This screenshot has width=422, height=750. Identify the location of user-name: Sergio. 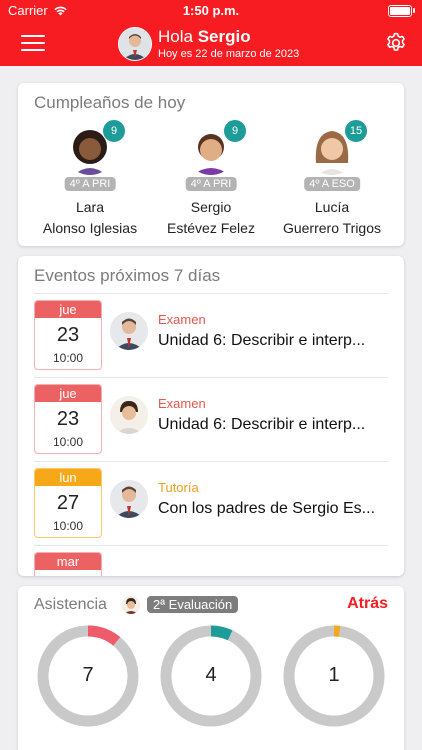
(224, 36).